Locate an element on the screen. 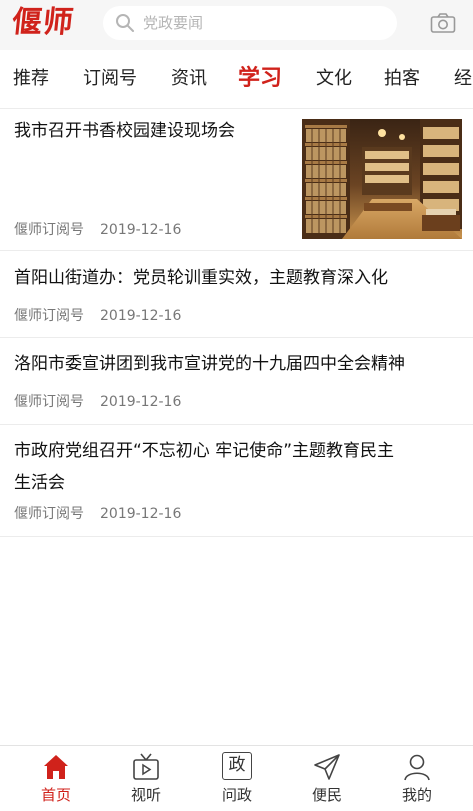 The image size is (473, 811). news-thumbnail-library is located at coordinates (382, 179).